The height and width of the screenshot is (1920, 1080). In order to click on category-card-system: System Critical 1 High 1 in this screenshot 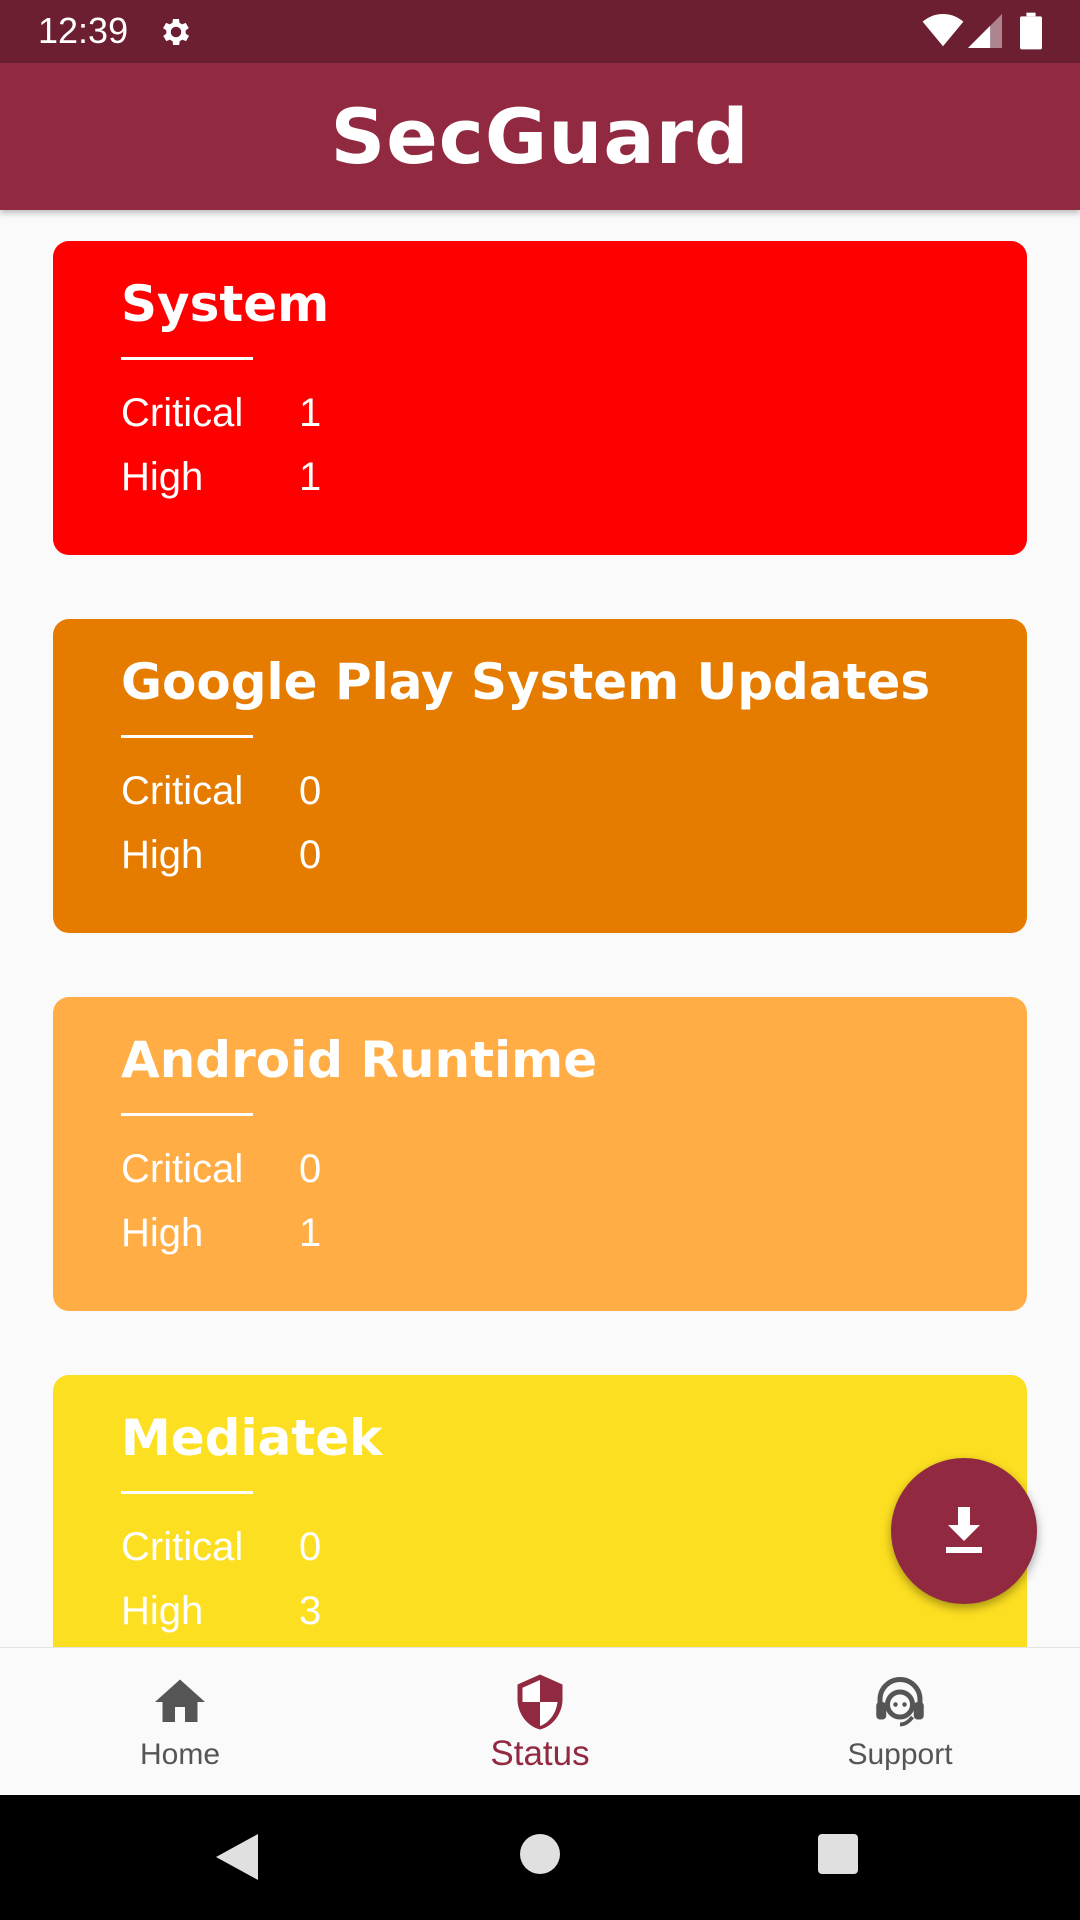, I will do `click(540, 398)`.